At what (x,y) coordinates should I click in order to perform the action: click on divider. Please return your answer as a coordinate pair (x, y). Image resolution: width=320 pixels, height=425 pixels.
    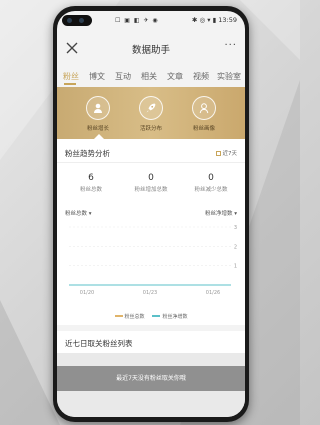
    Looking at the image, I should click on (151, 162).